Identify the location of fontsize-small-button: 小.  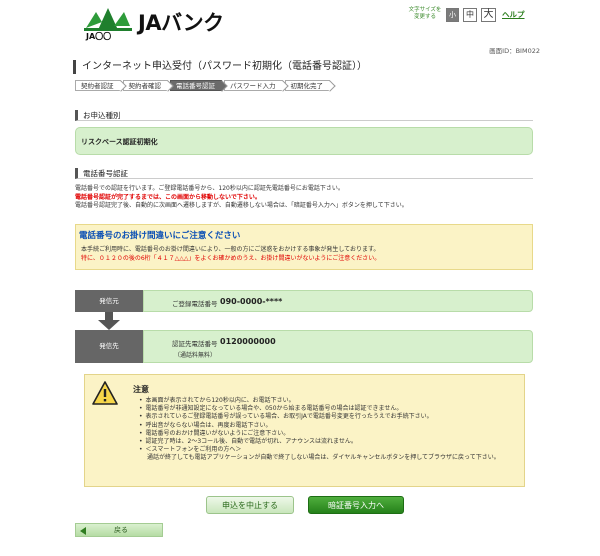
(452, 15).